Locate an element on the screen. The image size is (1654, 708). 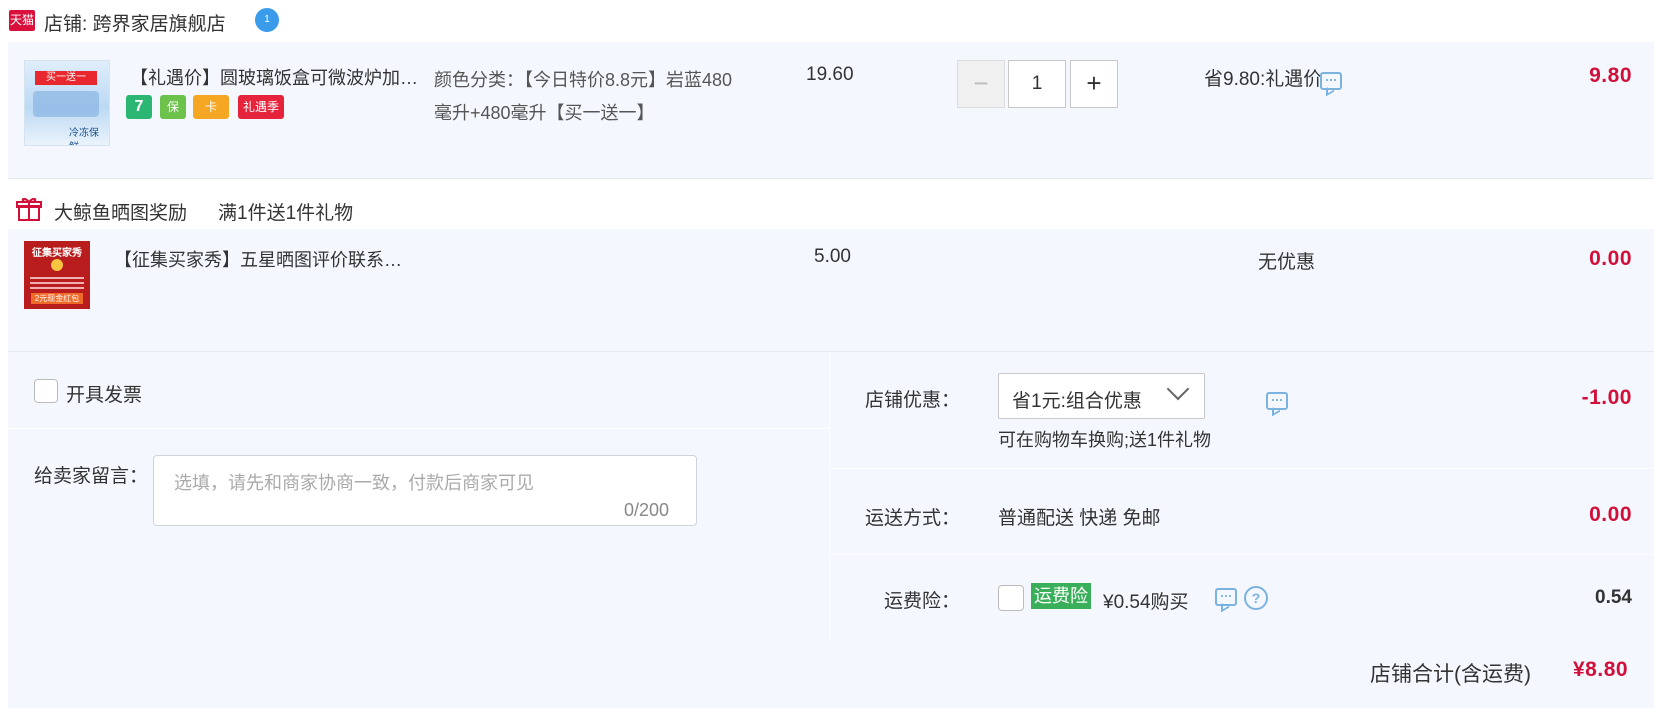
item-total: 0.00 is located at coordinates (1610, 258).